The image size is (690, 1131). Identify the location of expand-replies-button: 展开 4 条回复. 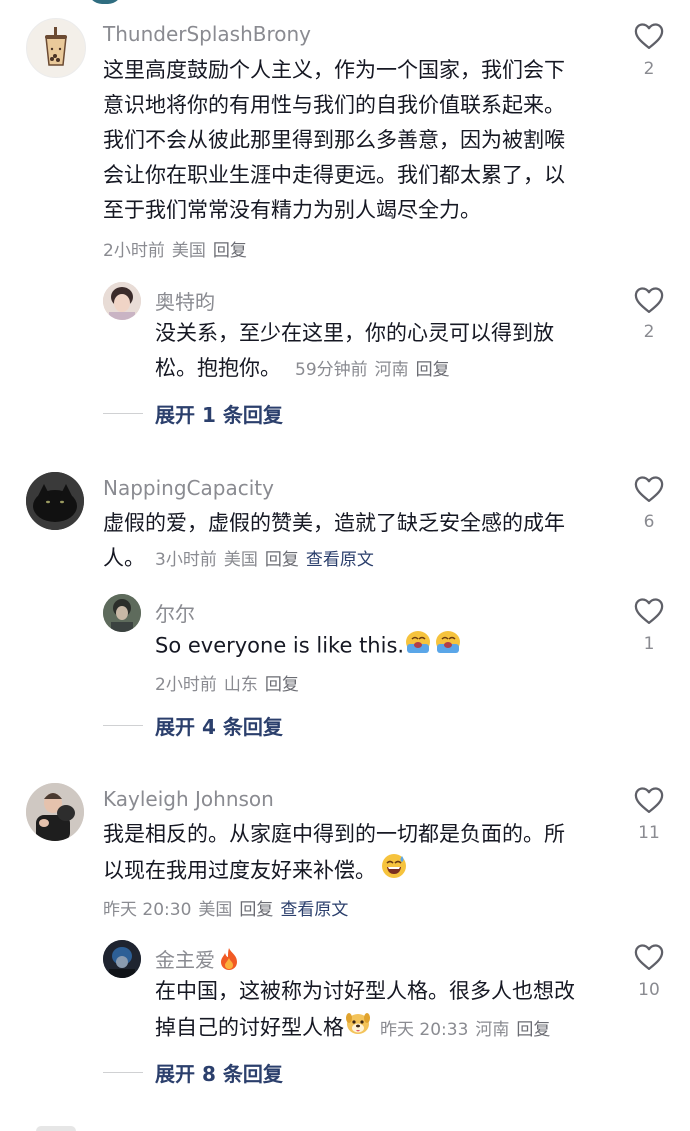
(193, 725).